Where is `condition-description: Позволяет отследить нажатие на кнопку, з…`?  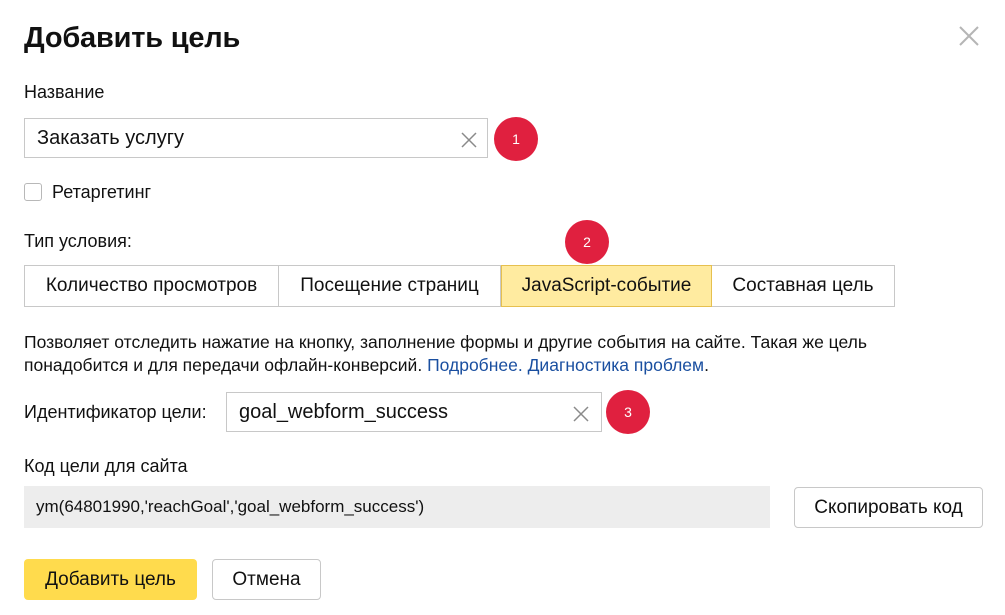
condition-description: Позволяет отследить нажатие на кнопку, з… is located at coordinates (499, 354).